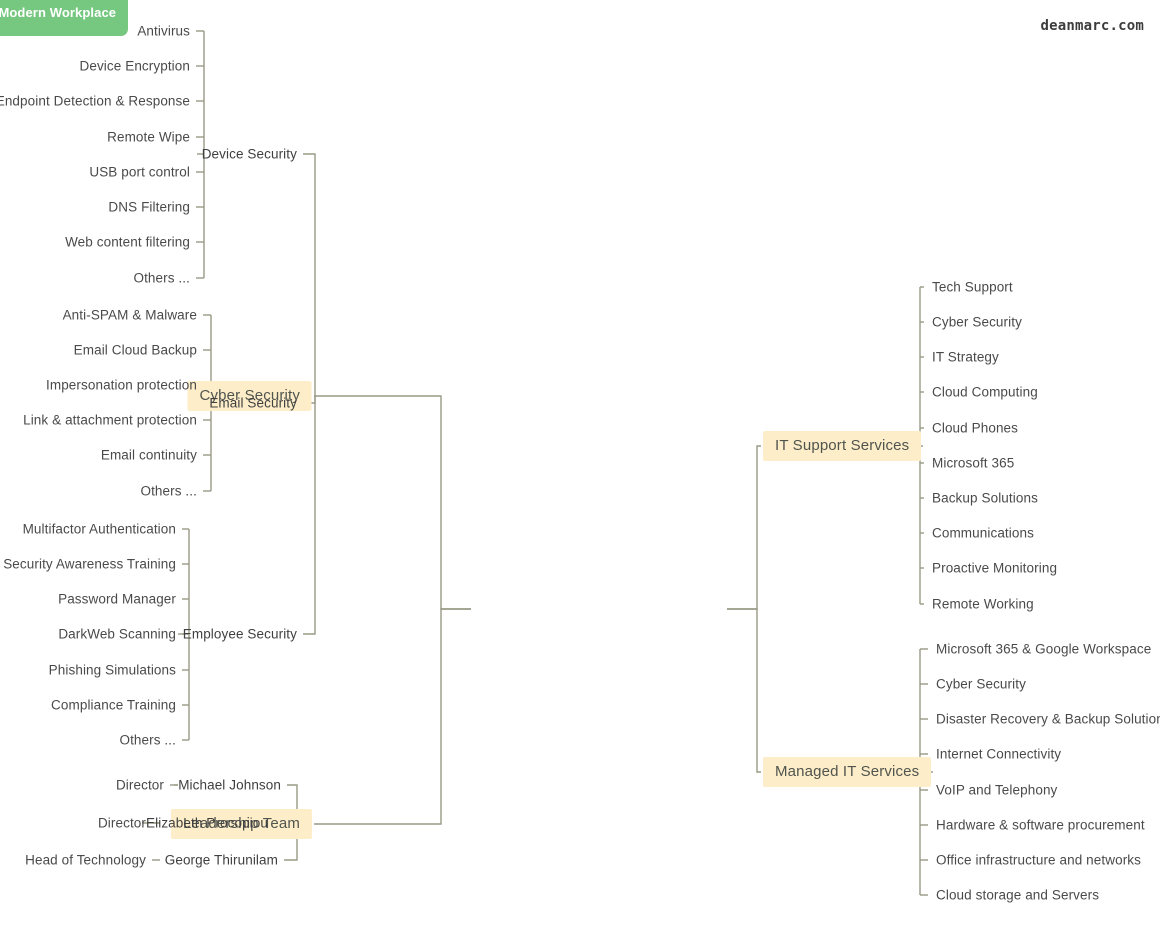 The image size is (1160, 927). What do you see at coordinates (1048, 719) in the screenshot?
I see `leaf-node: Disaster Recovery & Backup Solutions` at bounding box center [1048, 719].